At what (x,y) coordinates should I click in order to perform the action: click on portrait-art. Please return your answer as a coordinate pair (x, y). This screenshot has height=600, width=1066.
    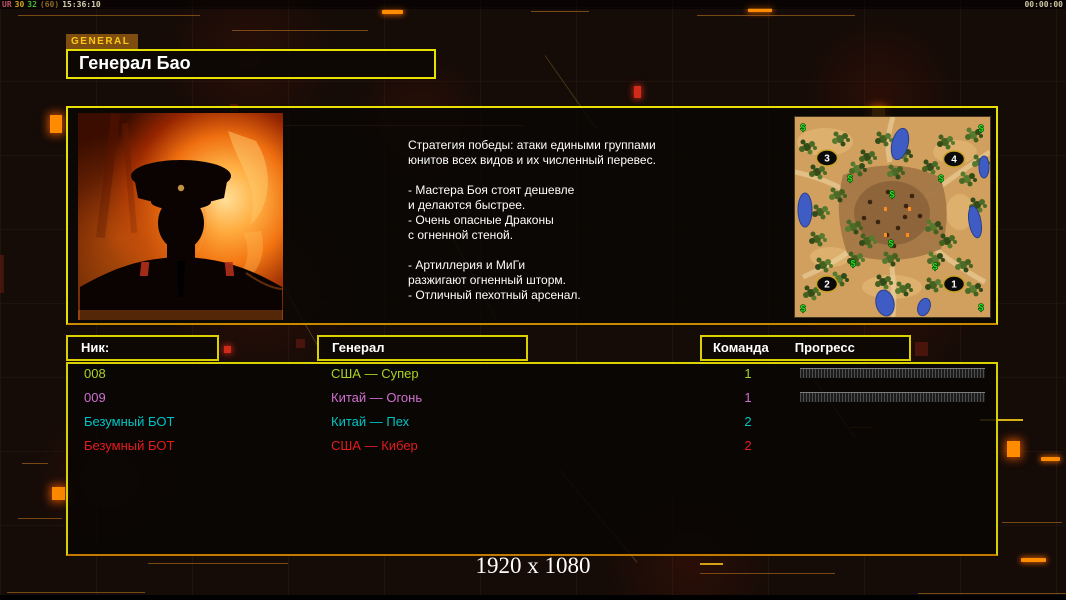
    Looking at the image, I should click on (180, 216).